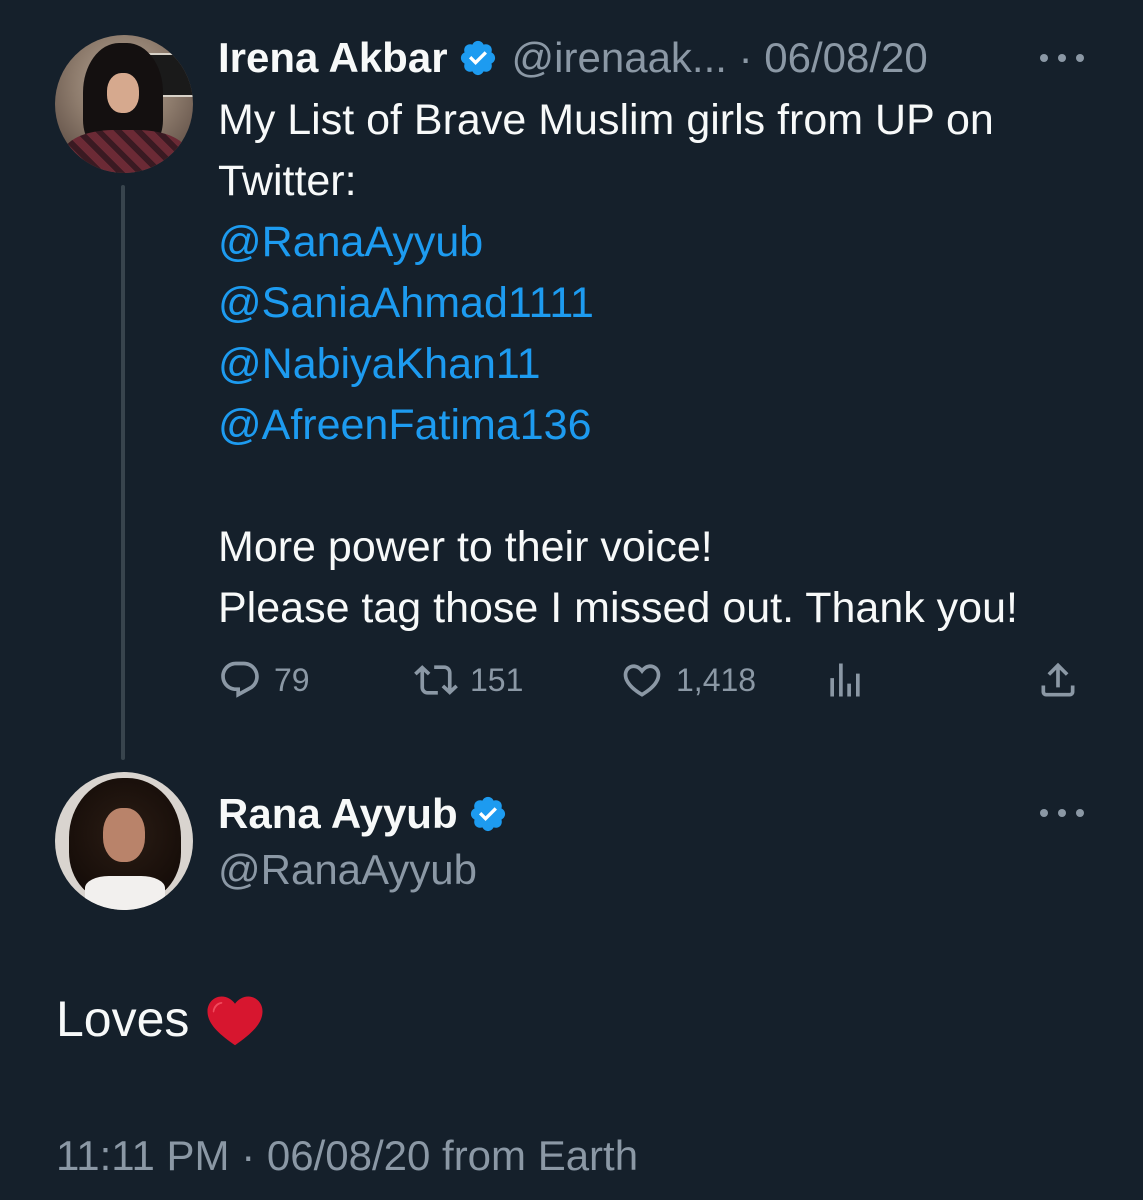 This screenshot has width=1143, height=1200. I want to click on mention-link: @AfreenFatima136, so click(668, 425).